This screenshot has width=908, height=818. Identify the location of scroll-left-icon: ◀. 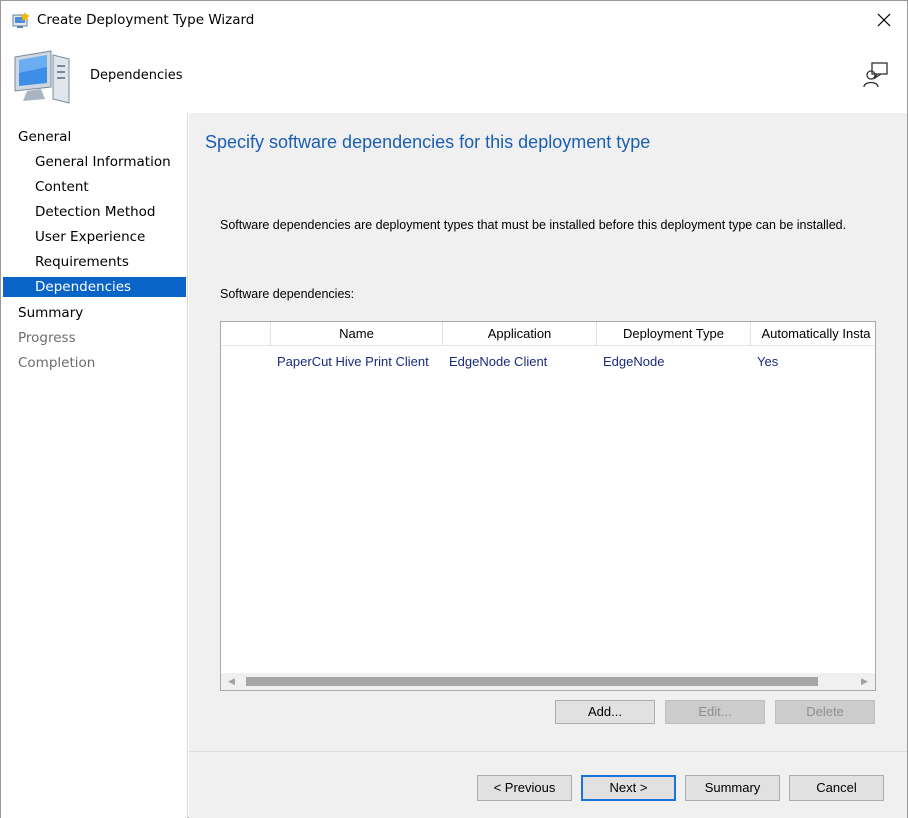
(231, 681).